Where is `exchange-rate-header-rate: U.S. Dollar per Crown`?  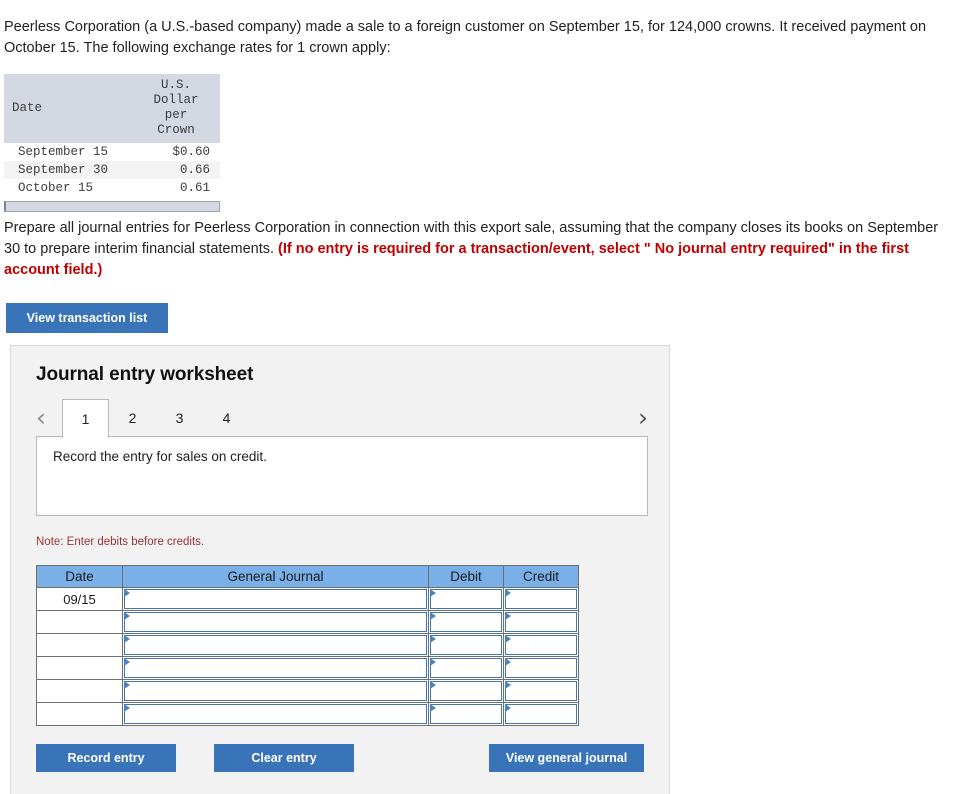
exchange-rate-header-rate: U.S. Dollar per Crown is located at coordinates (176, 108).